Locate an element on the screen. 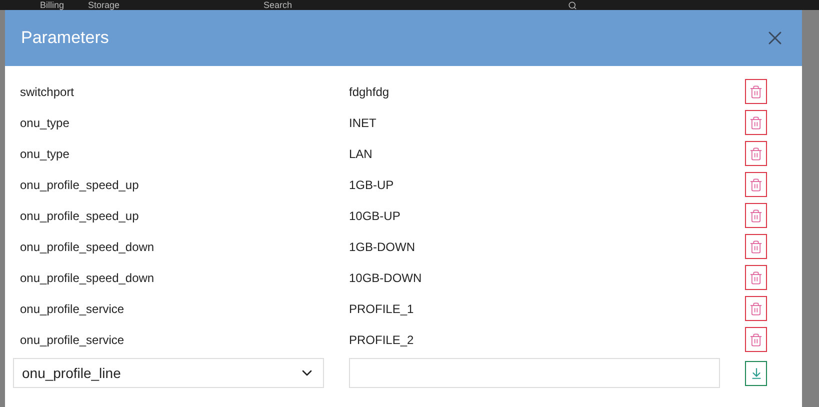 The image size is (819, 407). save-button is located at coordinates (756, 373).